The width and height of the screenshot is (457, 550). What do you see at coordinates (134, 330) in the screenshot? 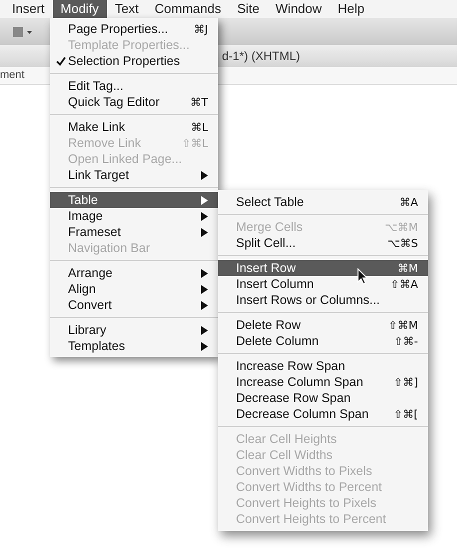
I see `menu-item: Library` at bounding box center [134, 330].